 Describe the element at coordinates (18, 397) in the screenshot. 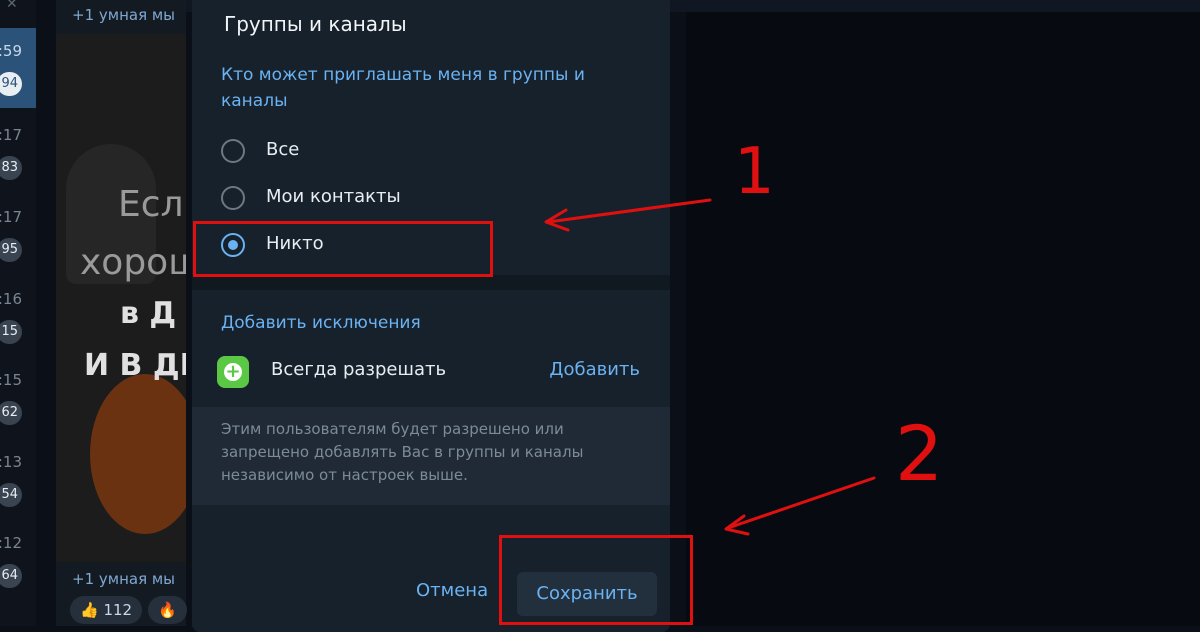

I see `chat-list-item: :15 62` at that location.